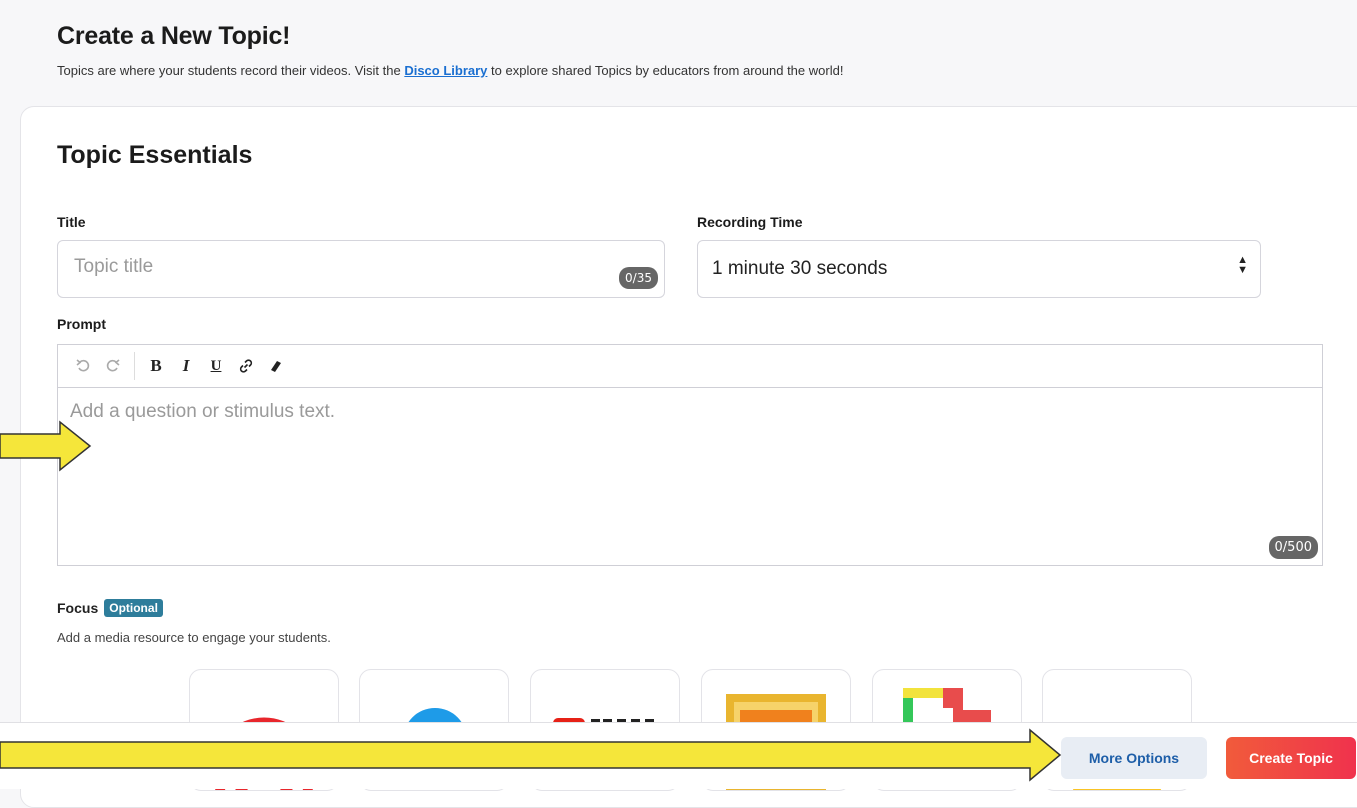 This screenshot has height=808, width=1357. I want to click on disco-library-link: Disco Library, so click(445, 70).